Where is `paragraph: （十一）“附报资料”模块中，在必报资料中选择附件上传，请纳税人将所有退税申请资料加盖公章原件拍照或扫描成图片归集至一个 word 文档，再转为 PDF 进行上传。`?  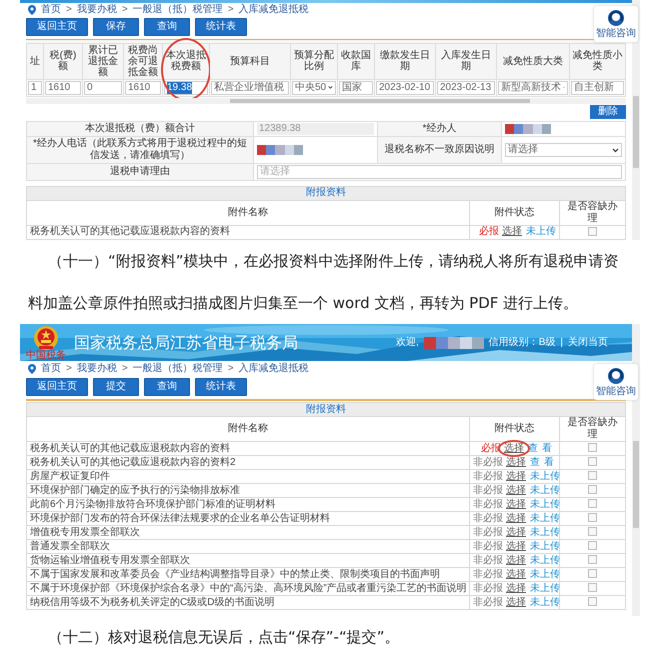
paragraph: （十一）“附报资料”模块中，在必报资料中选择附件上传，请纳税人将所有退税申请资料加盖公章原件拍照或扫描成图片归集至一个 word 文档，再转为 PDF 进行上传。 is located at coordinates (323, 282).